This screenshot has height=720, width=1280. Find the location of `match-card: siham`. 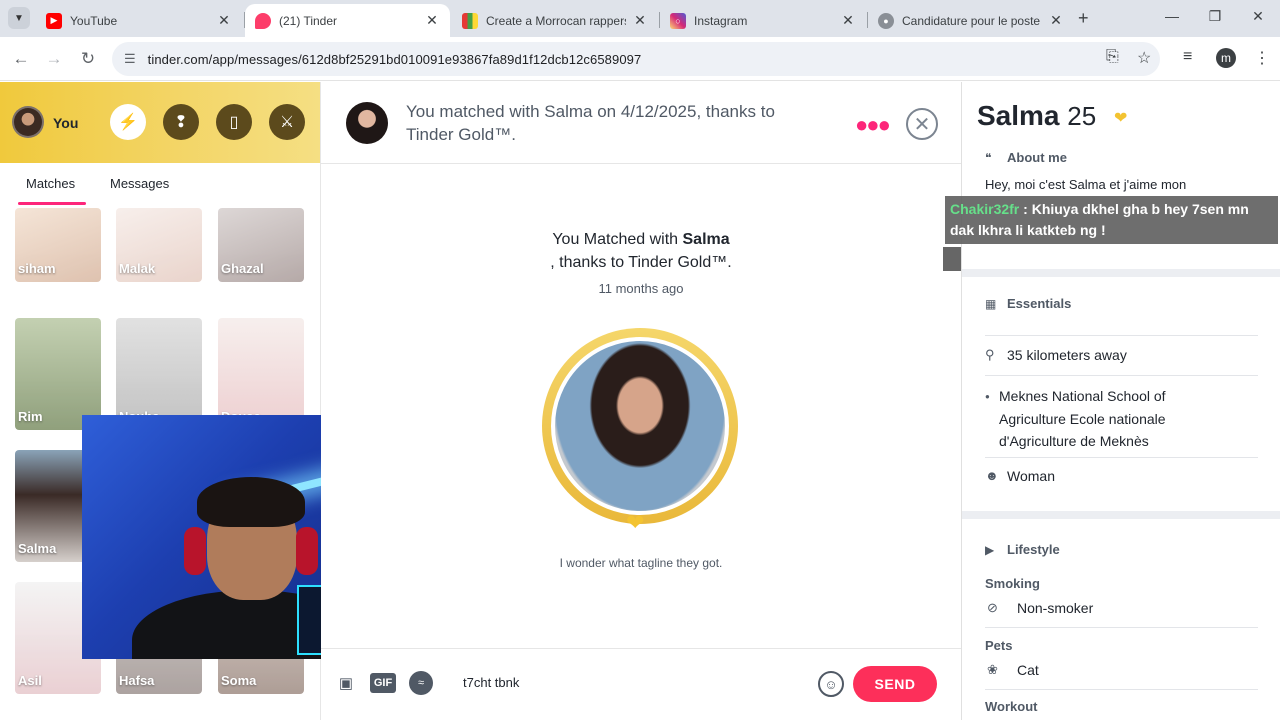

match-card: siham is located at coordinates (58, 245).